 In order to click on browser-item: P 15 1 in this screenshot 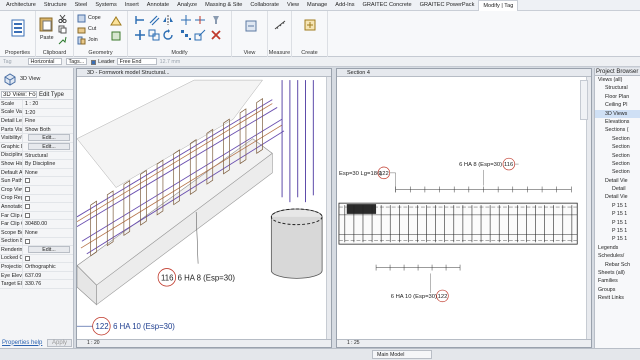, I will do `click(617, 239)`.